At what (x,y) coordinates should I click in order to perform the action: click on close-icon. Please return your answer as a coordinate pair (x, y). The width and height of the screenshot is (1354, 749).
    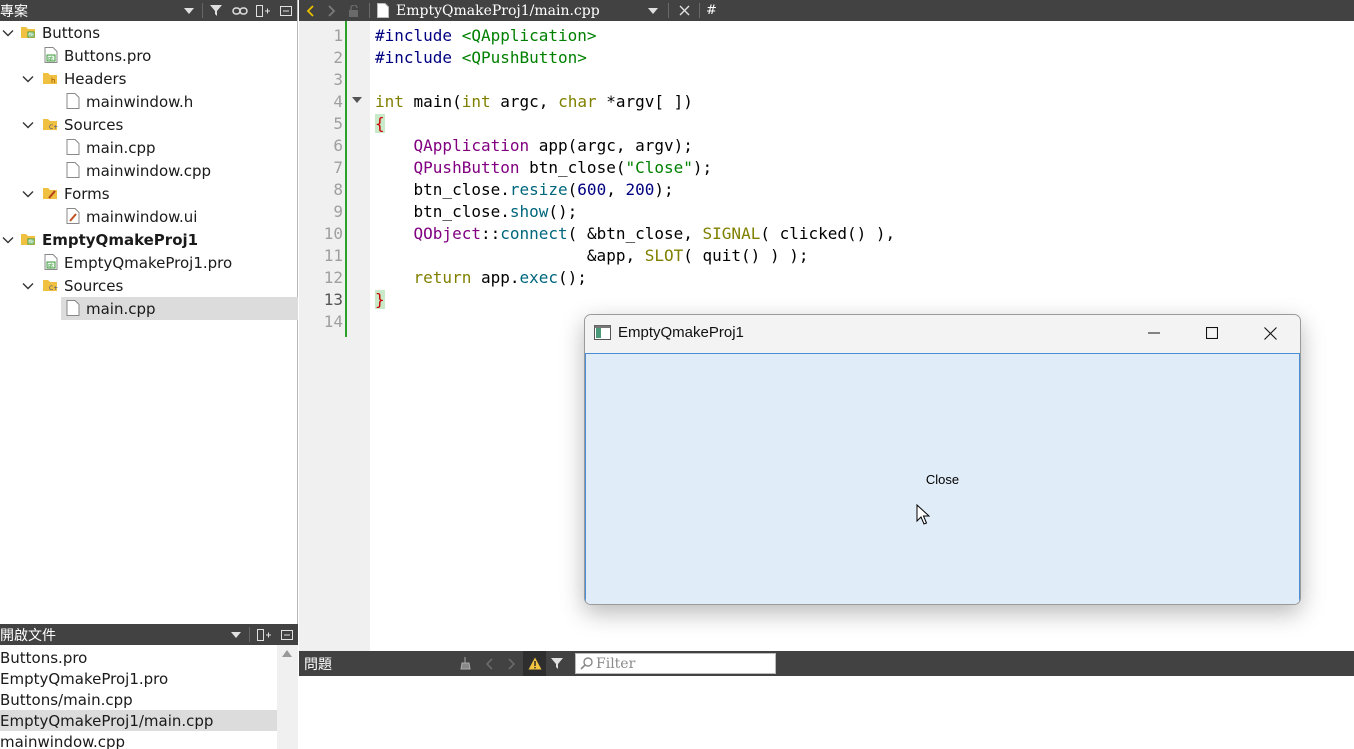
    Looking at the image, I should click on (1270, 333).